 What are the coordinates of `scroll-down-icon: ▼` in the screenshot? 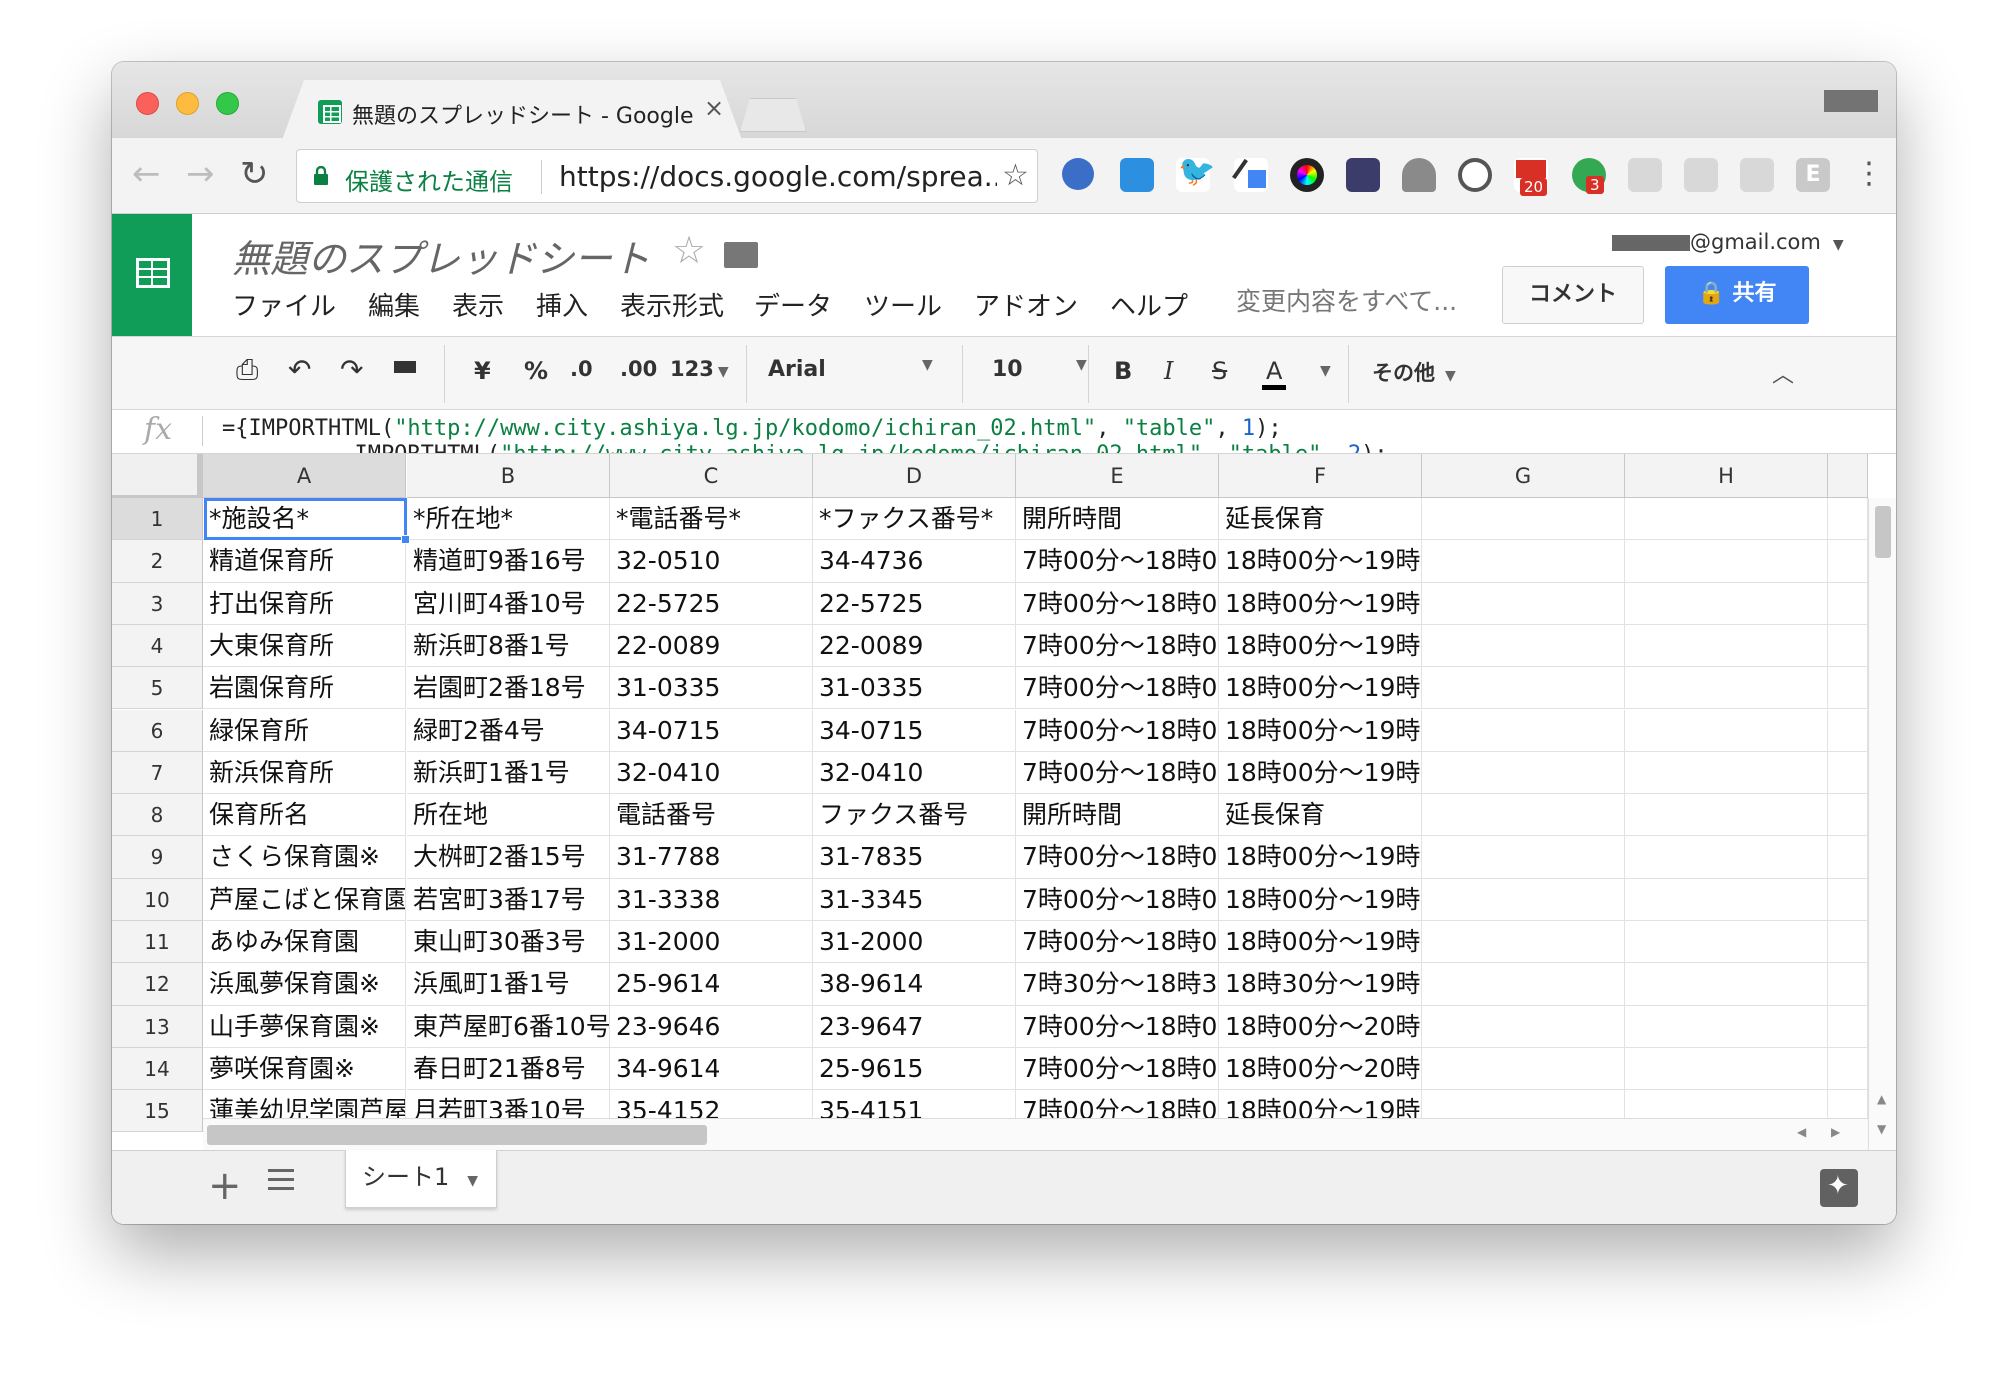 It's located at (1881, 1129).